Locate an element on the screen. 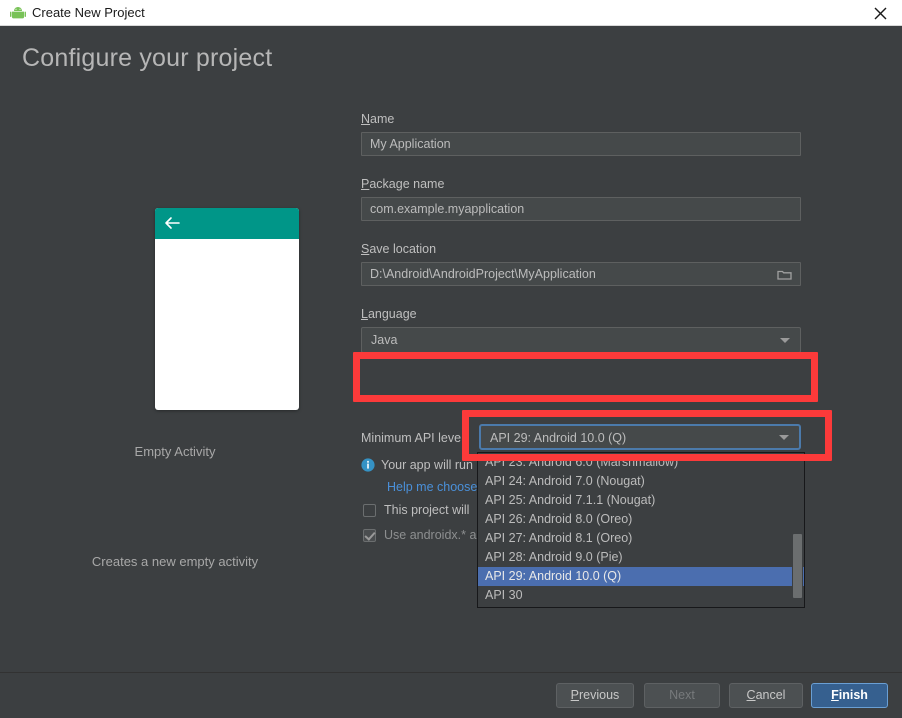  language-label-rest: anguage is located at coordinates (392, 314).